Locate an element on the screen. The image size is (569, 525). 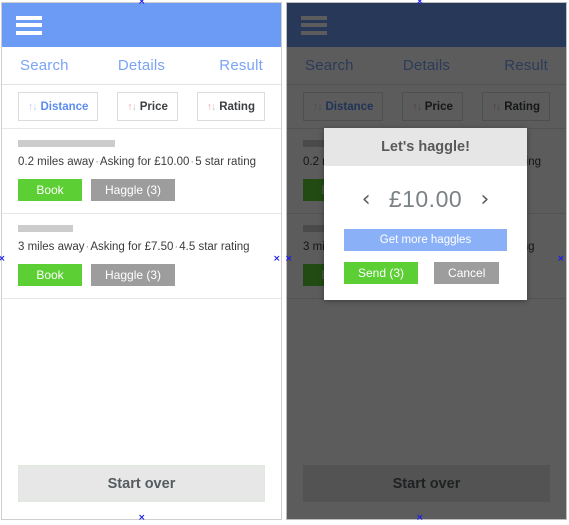
price-value: £10.00 is located at coordinates (425, 199).